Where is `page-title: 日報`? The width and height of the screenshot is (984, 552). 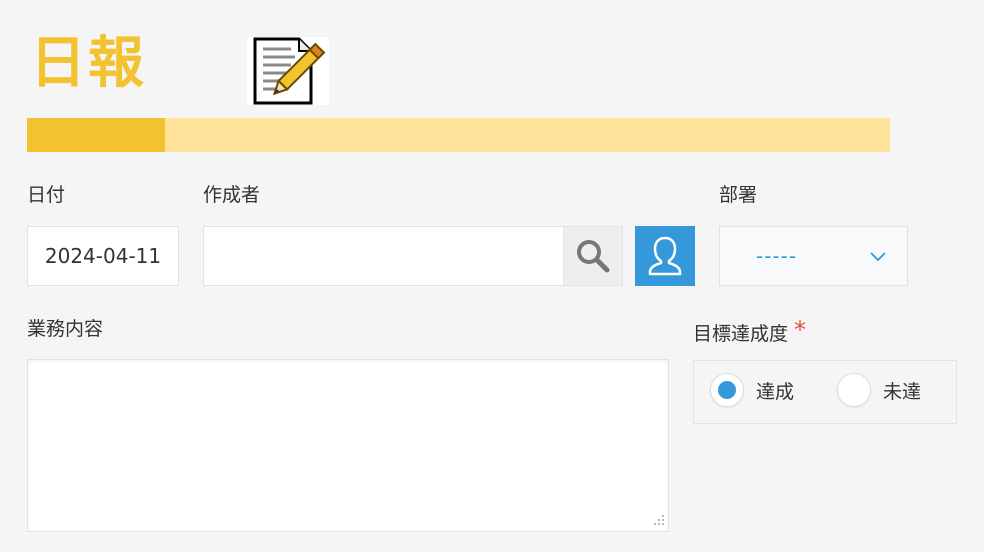 page-title: 日報 is located at coordinates (88, 63).